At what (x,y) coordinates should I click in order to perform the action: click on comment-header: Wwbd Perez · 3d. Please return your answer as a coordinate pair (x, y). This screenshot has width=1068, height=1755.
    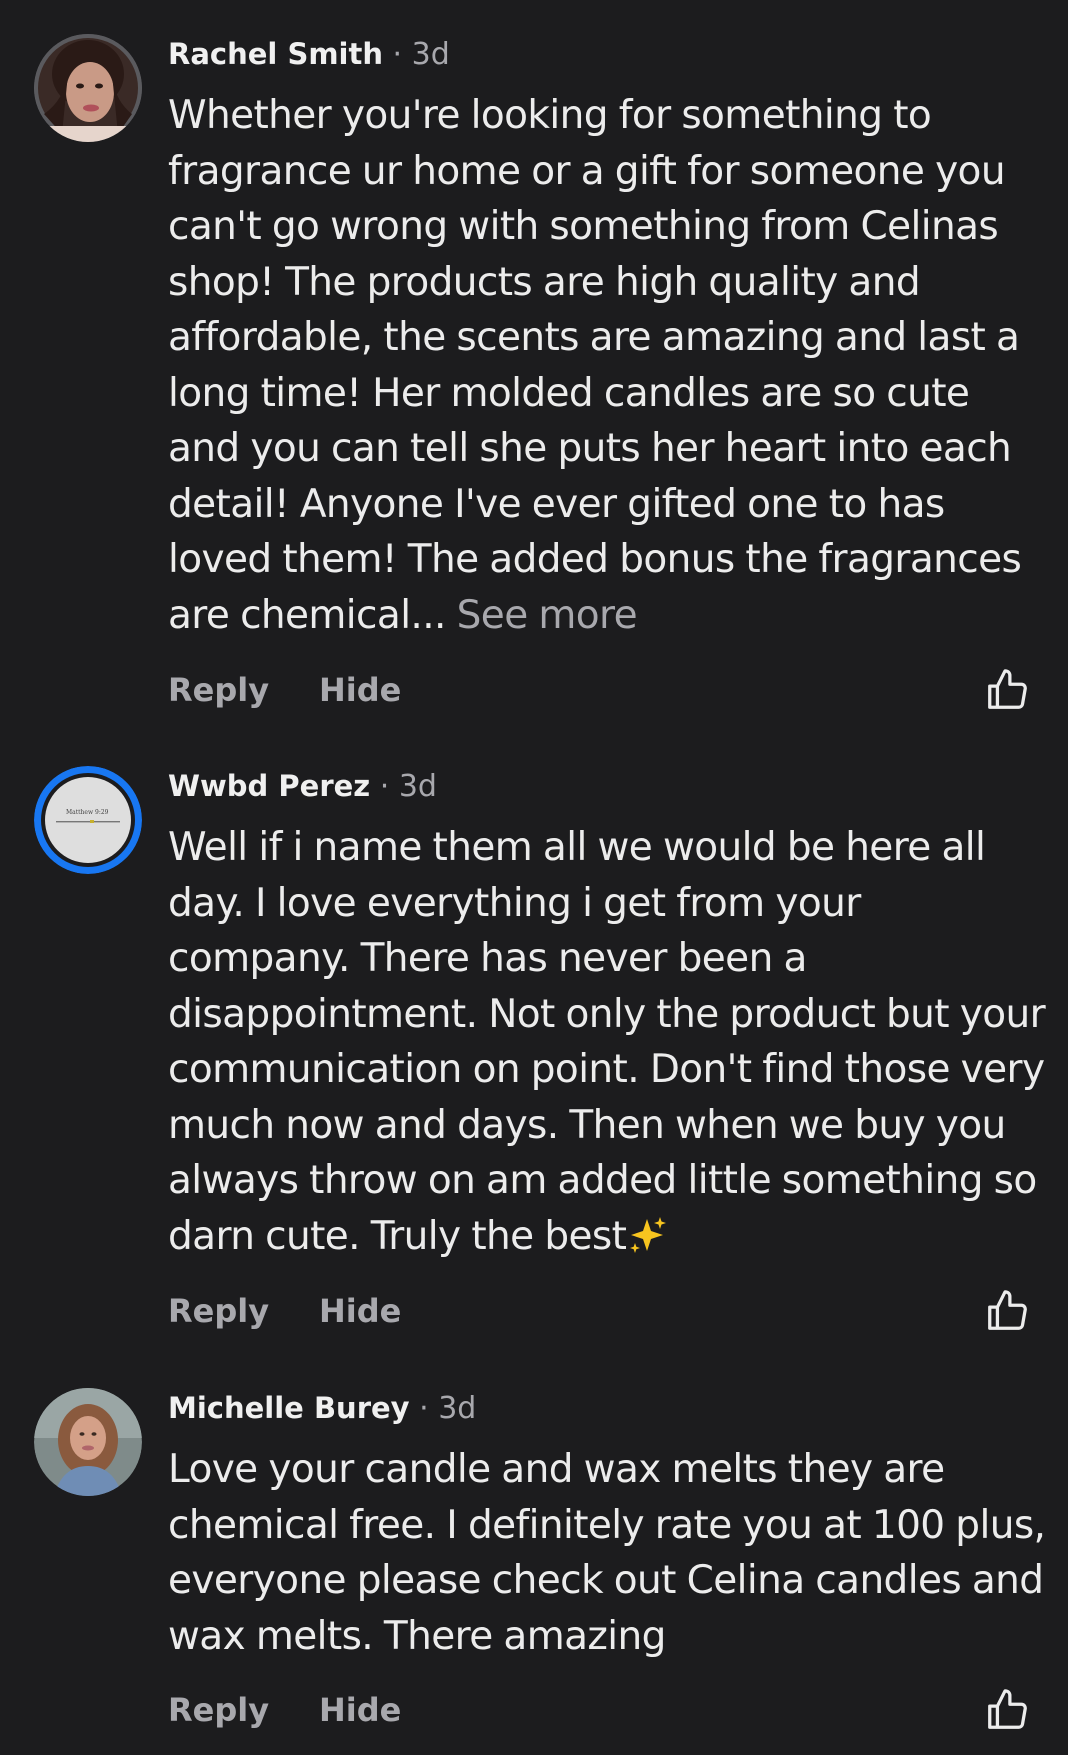
    Looking at the image, I should click on (302, 786).